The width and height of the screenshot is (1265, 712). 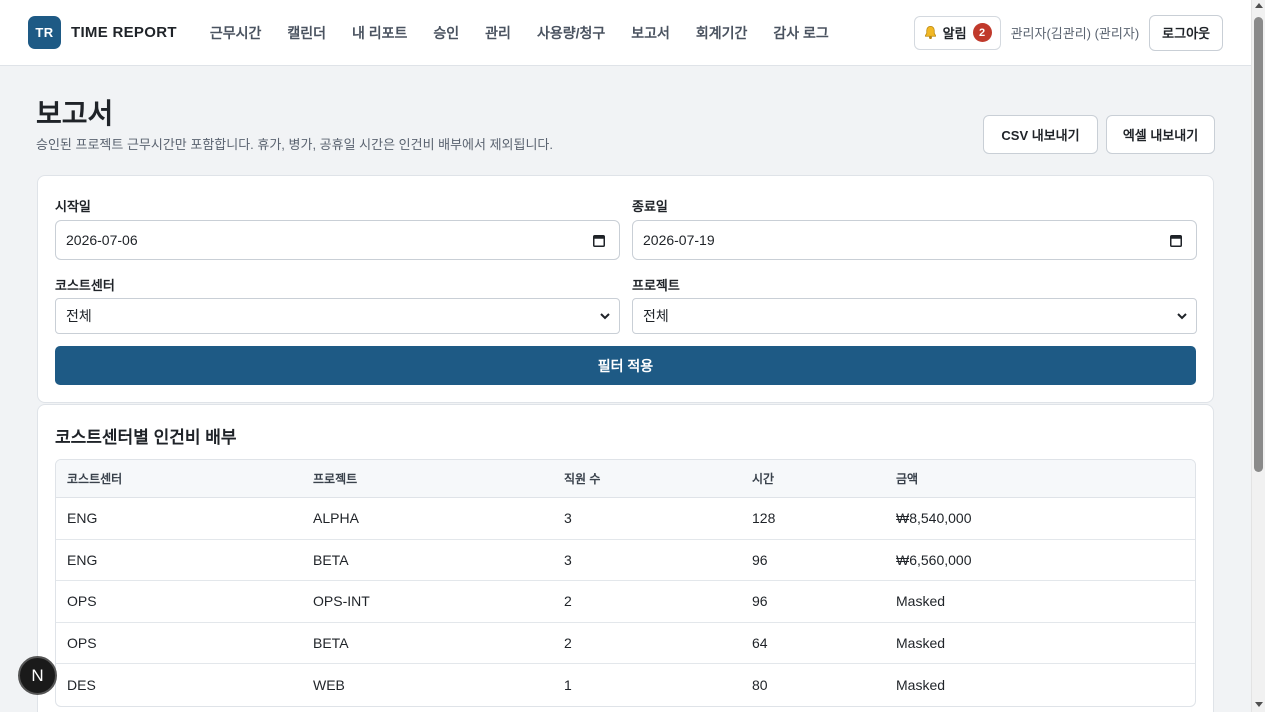 What do you see at coordinates (800, 33) in the screenshot?
I see `nav-item-audit-log: 감사 로그` at bounding box center [800, 33].